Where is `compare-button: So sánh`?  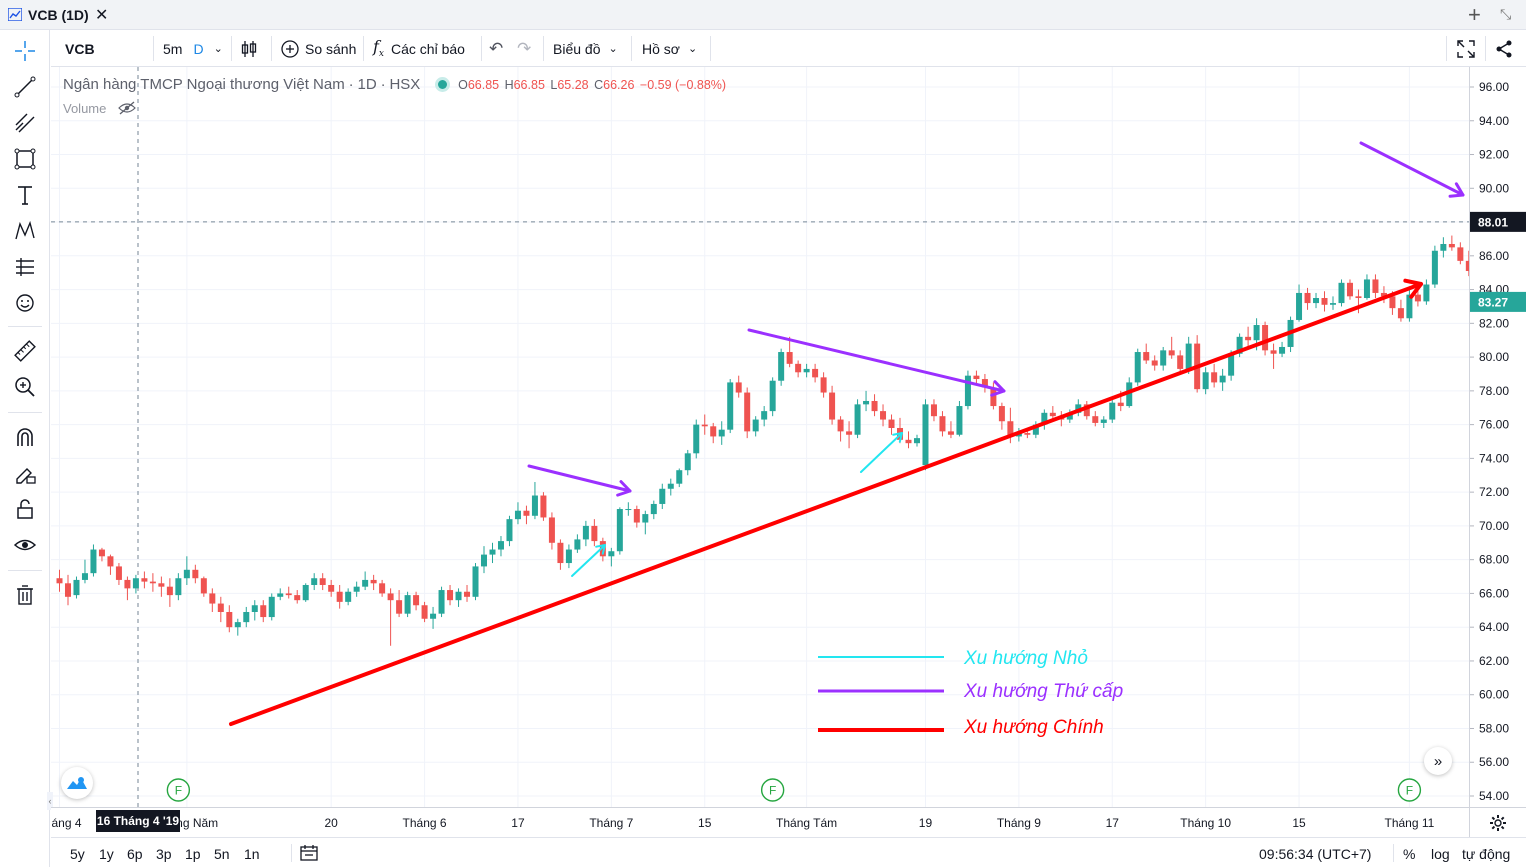 compare-button: So sánh is located at coordinates (318, 48).